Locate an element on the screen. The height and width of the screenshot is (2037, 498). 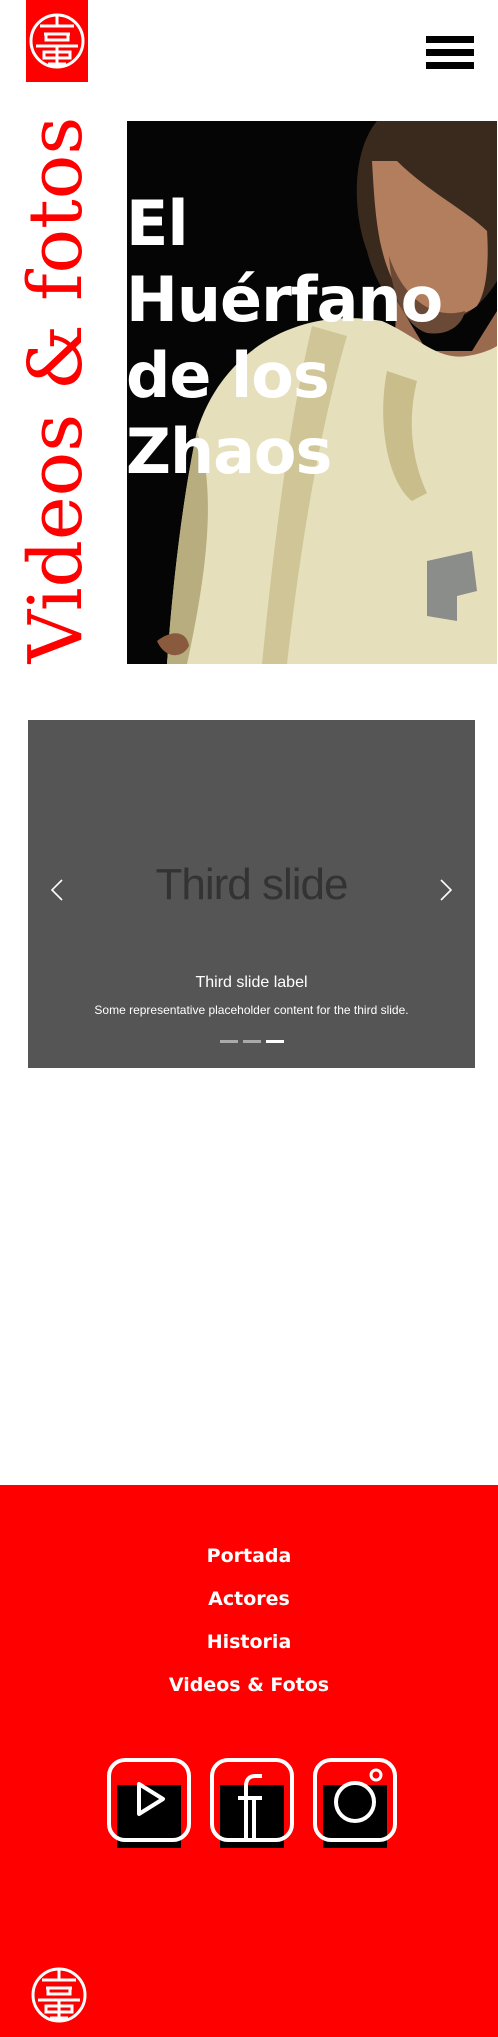
footer-logo is located at coordinates (59, 1995).